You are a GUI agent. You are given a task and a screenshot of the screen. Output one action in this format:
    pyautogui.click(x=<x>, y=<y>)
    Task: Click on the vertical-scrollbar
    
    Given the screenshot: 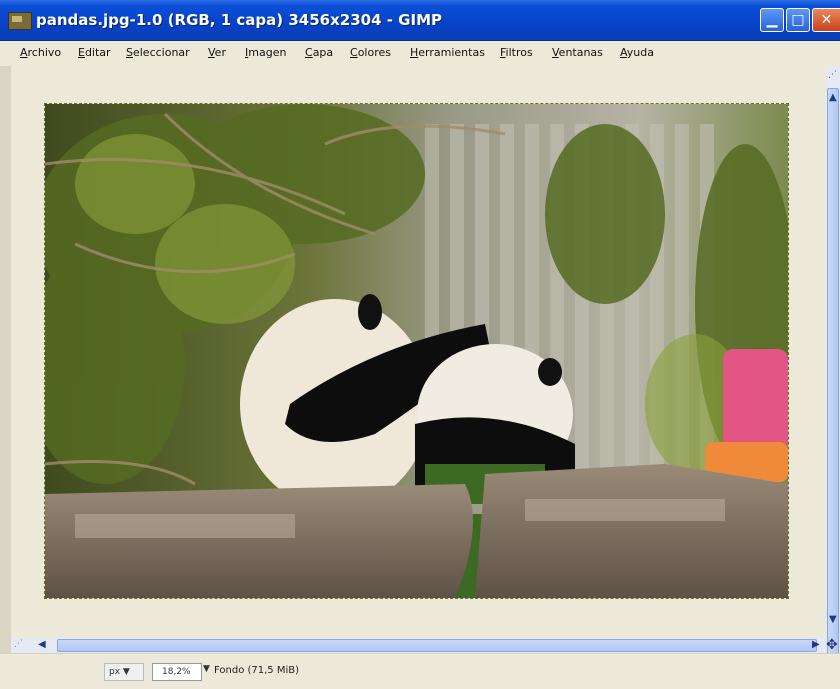 What is the action you would take?
    pyautogui.click(x=833, y=374)
    